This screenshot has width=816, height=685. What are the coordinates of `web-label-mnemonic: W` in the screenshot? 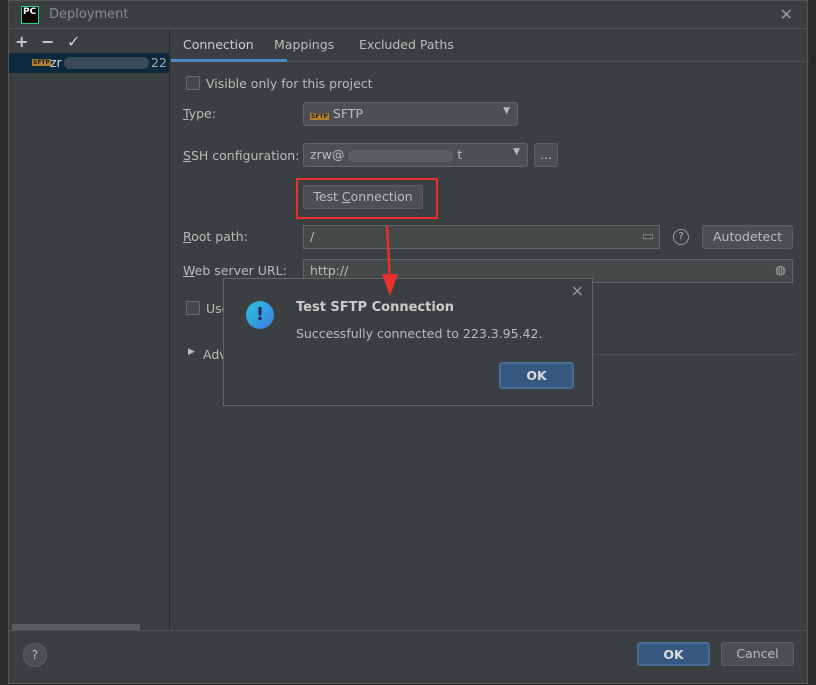 It's located at (189, 270).